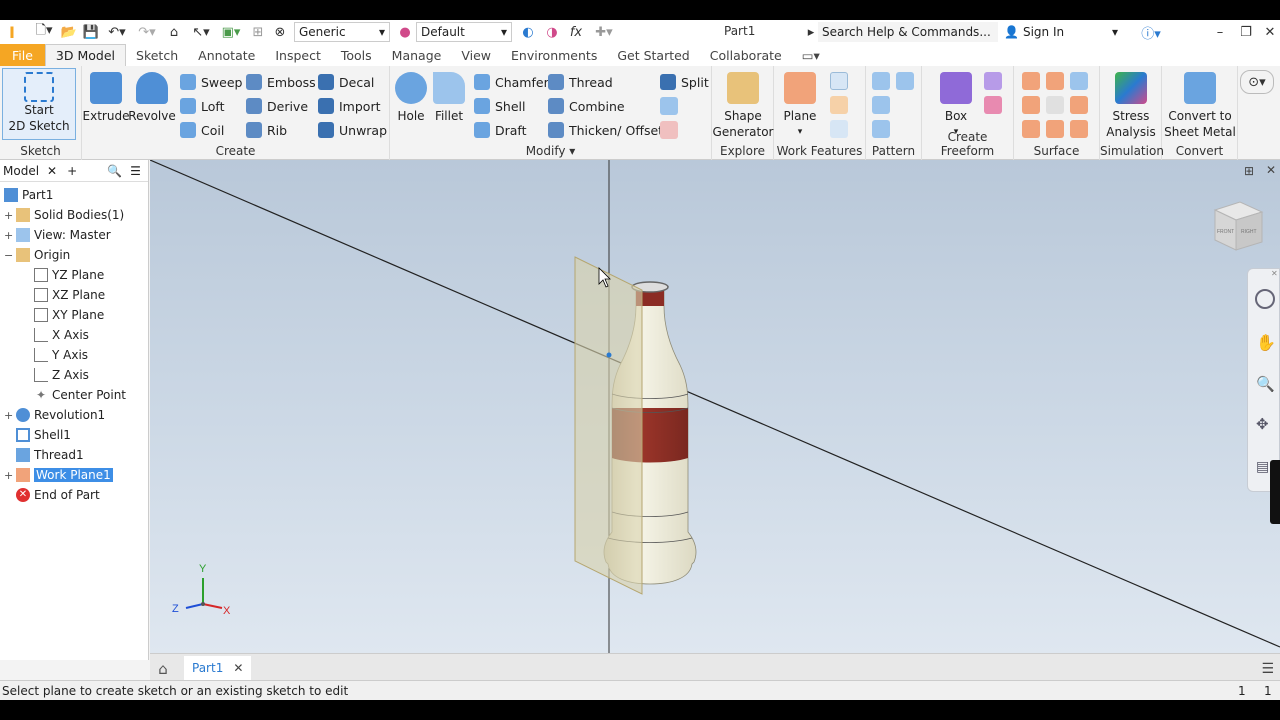 Image resolution: width=1280 pixels, height=720 pixels. What do you see at coordinates (881, 105) in the screenshot?
I see `circular-pattern-icon` at bounding box center [881, 105].